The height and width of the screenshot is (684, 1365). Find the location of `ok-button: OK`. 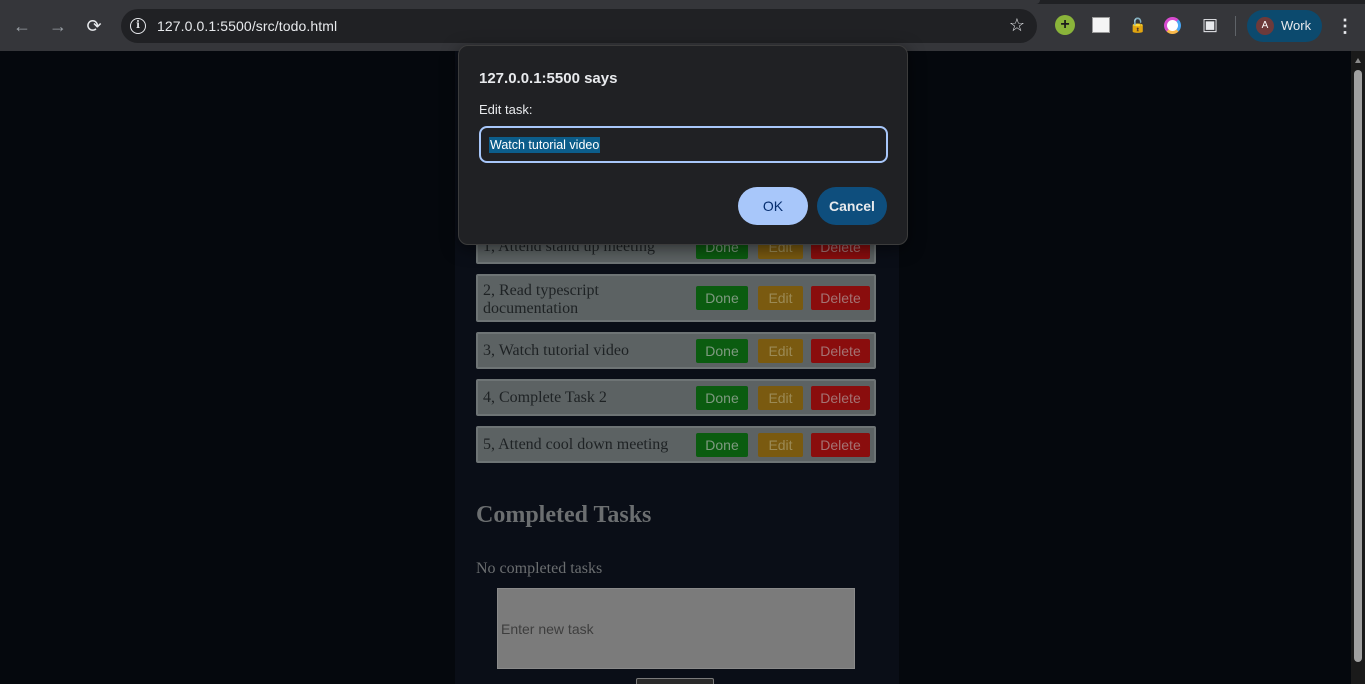

ok-button: OK is located at coordinates (773, 206).